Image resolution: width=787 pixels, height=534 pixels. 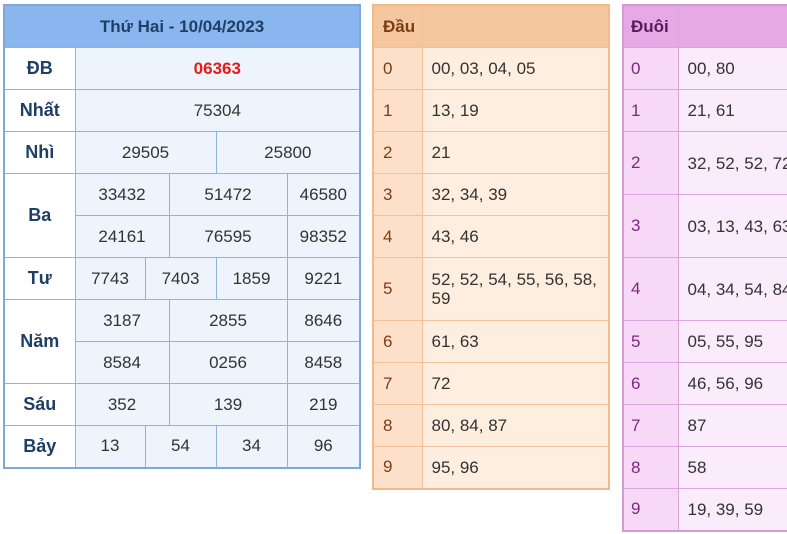 I want to click on list-item: 3 03, 13, 43, 63, so click(x=704, y=226).